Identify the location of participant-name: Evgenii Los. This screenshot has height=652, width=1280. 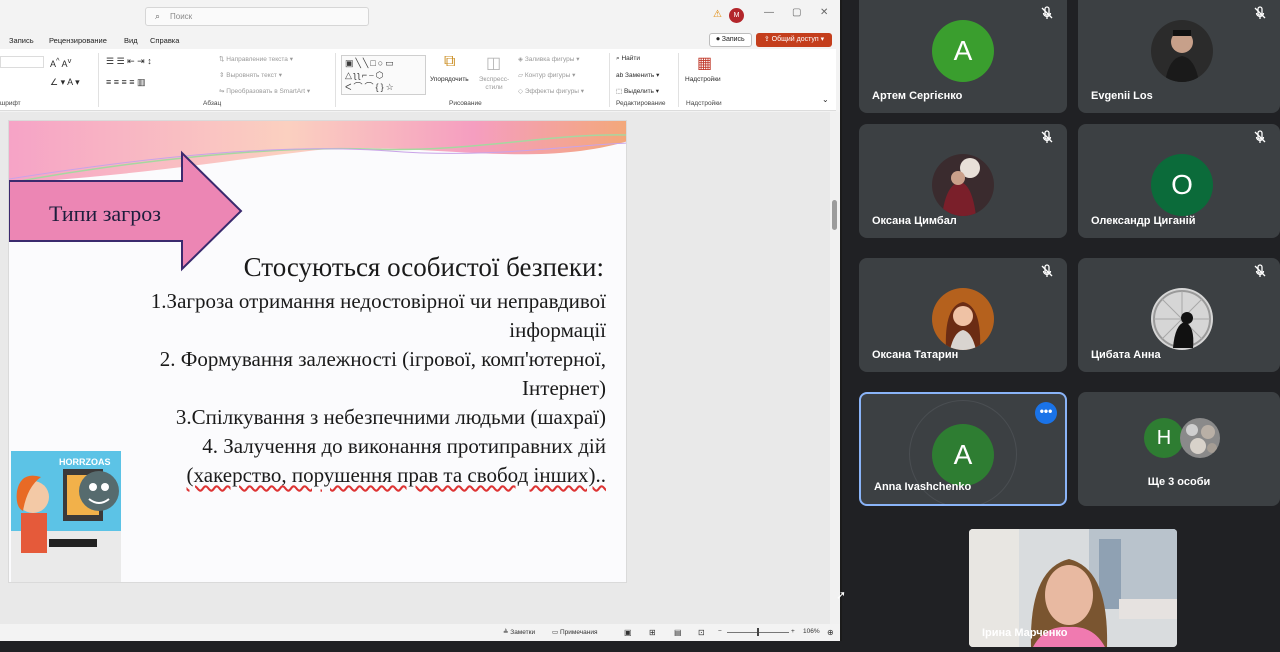
(1122, 96).